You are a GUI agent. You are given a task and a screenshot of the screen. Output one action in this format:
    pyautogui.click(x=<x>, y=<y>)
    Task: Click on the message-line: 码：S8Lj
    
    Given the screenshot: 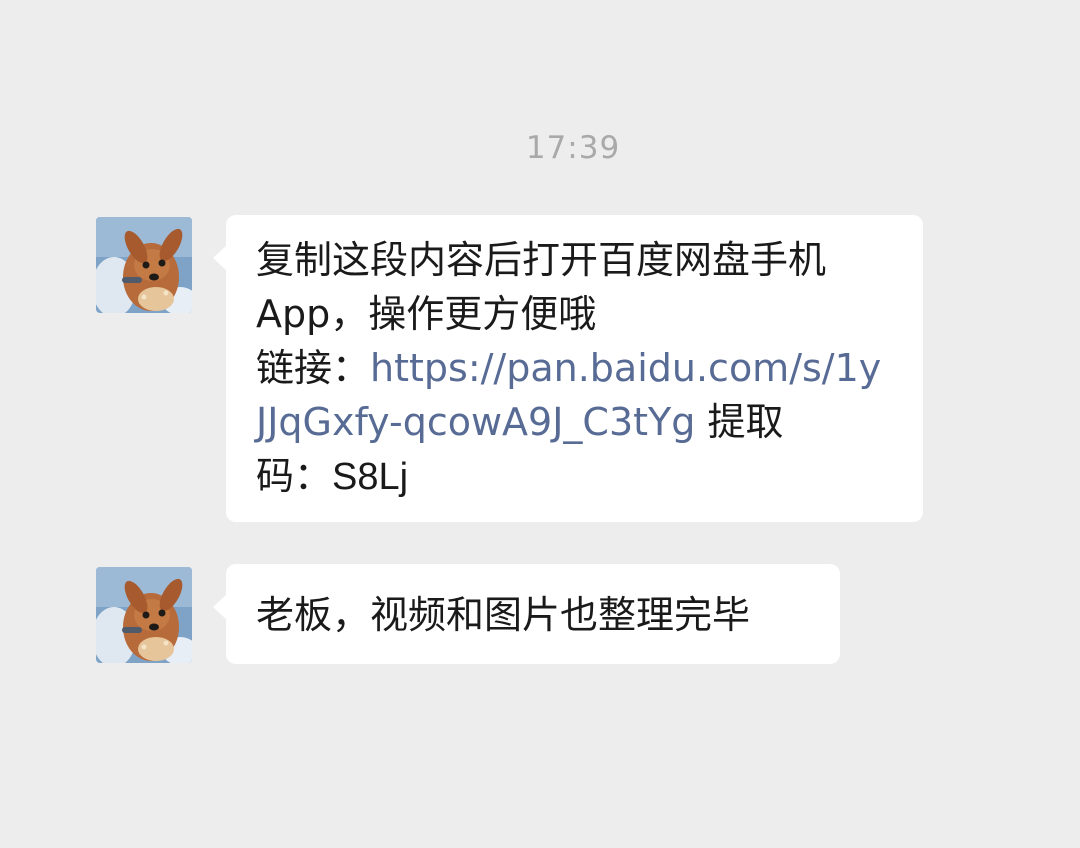 What is the action you would take?
    pyautogui.click(x=332, y=476)
    